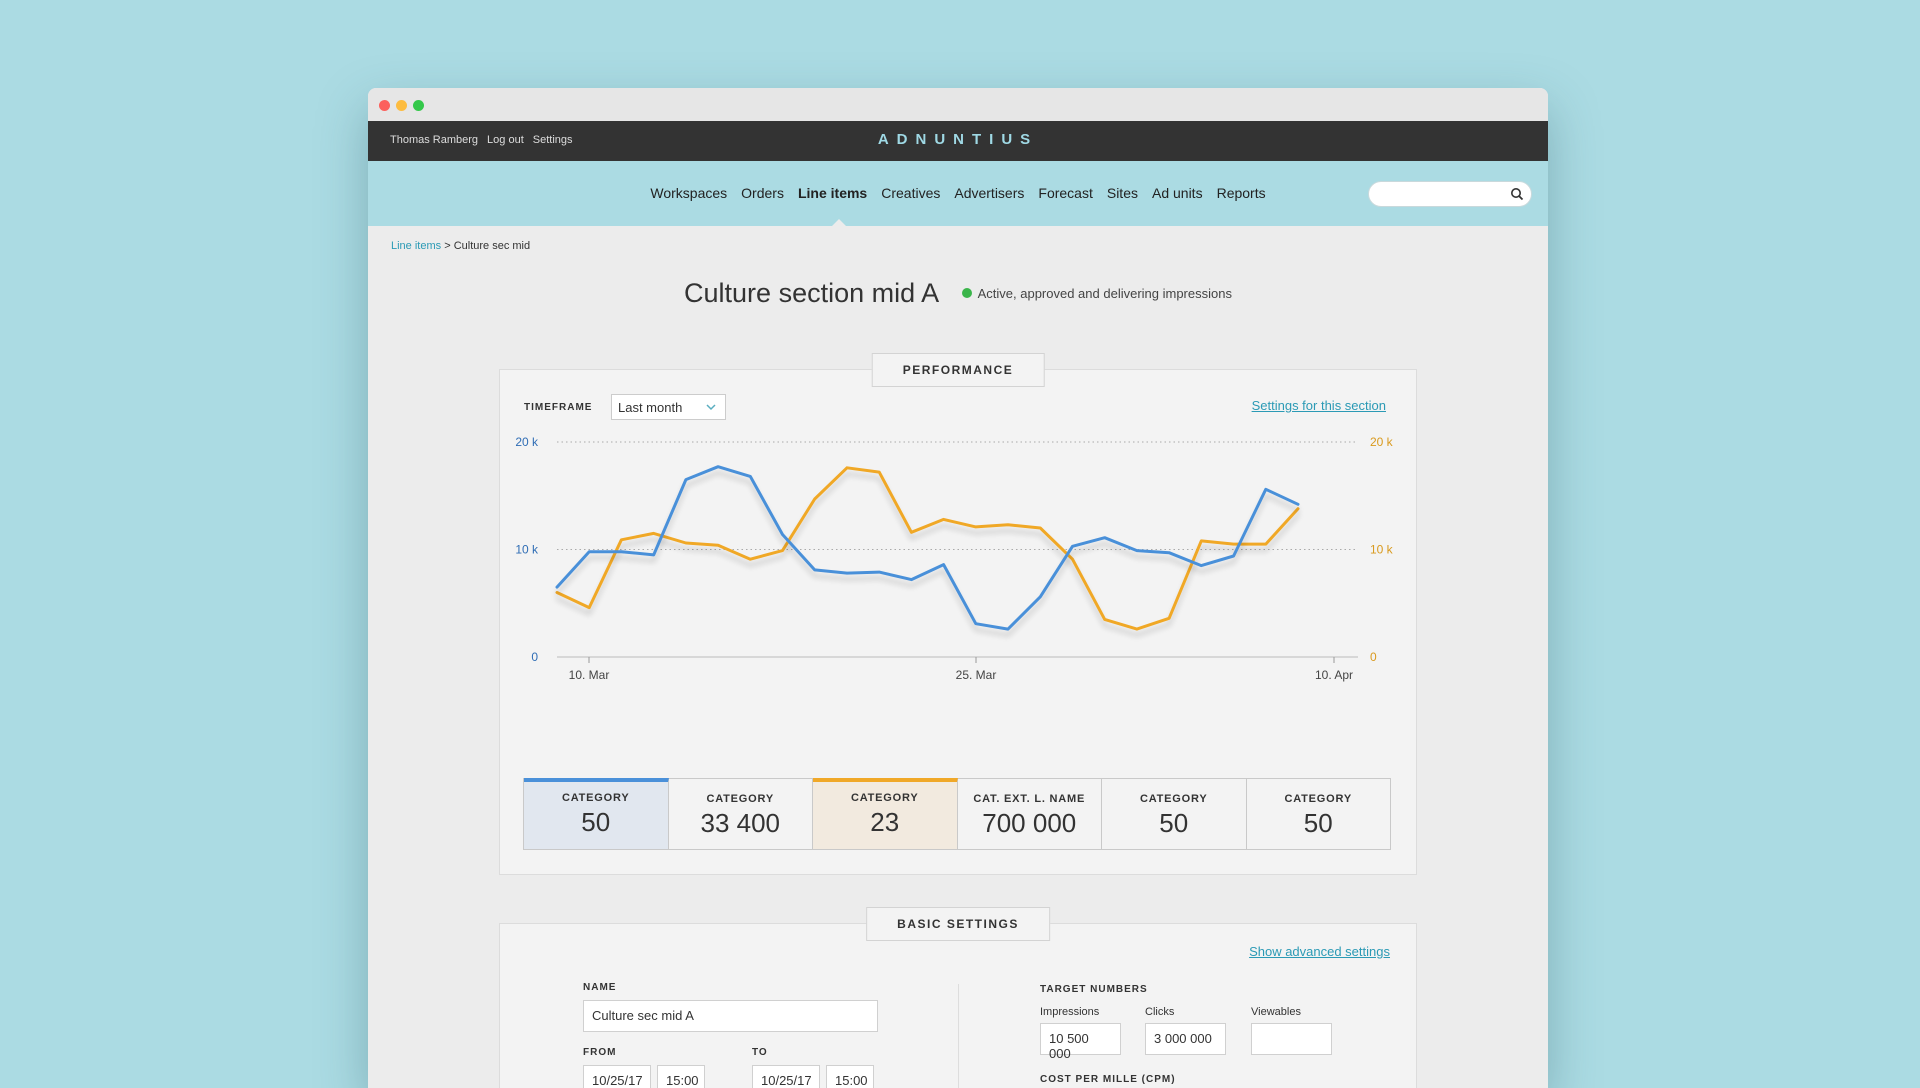 The height and width of the screenshot is (1088, 1920). I want to click on nav-item-forecast: Forecast, so click(1065, 193).